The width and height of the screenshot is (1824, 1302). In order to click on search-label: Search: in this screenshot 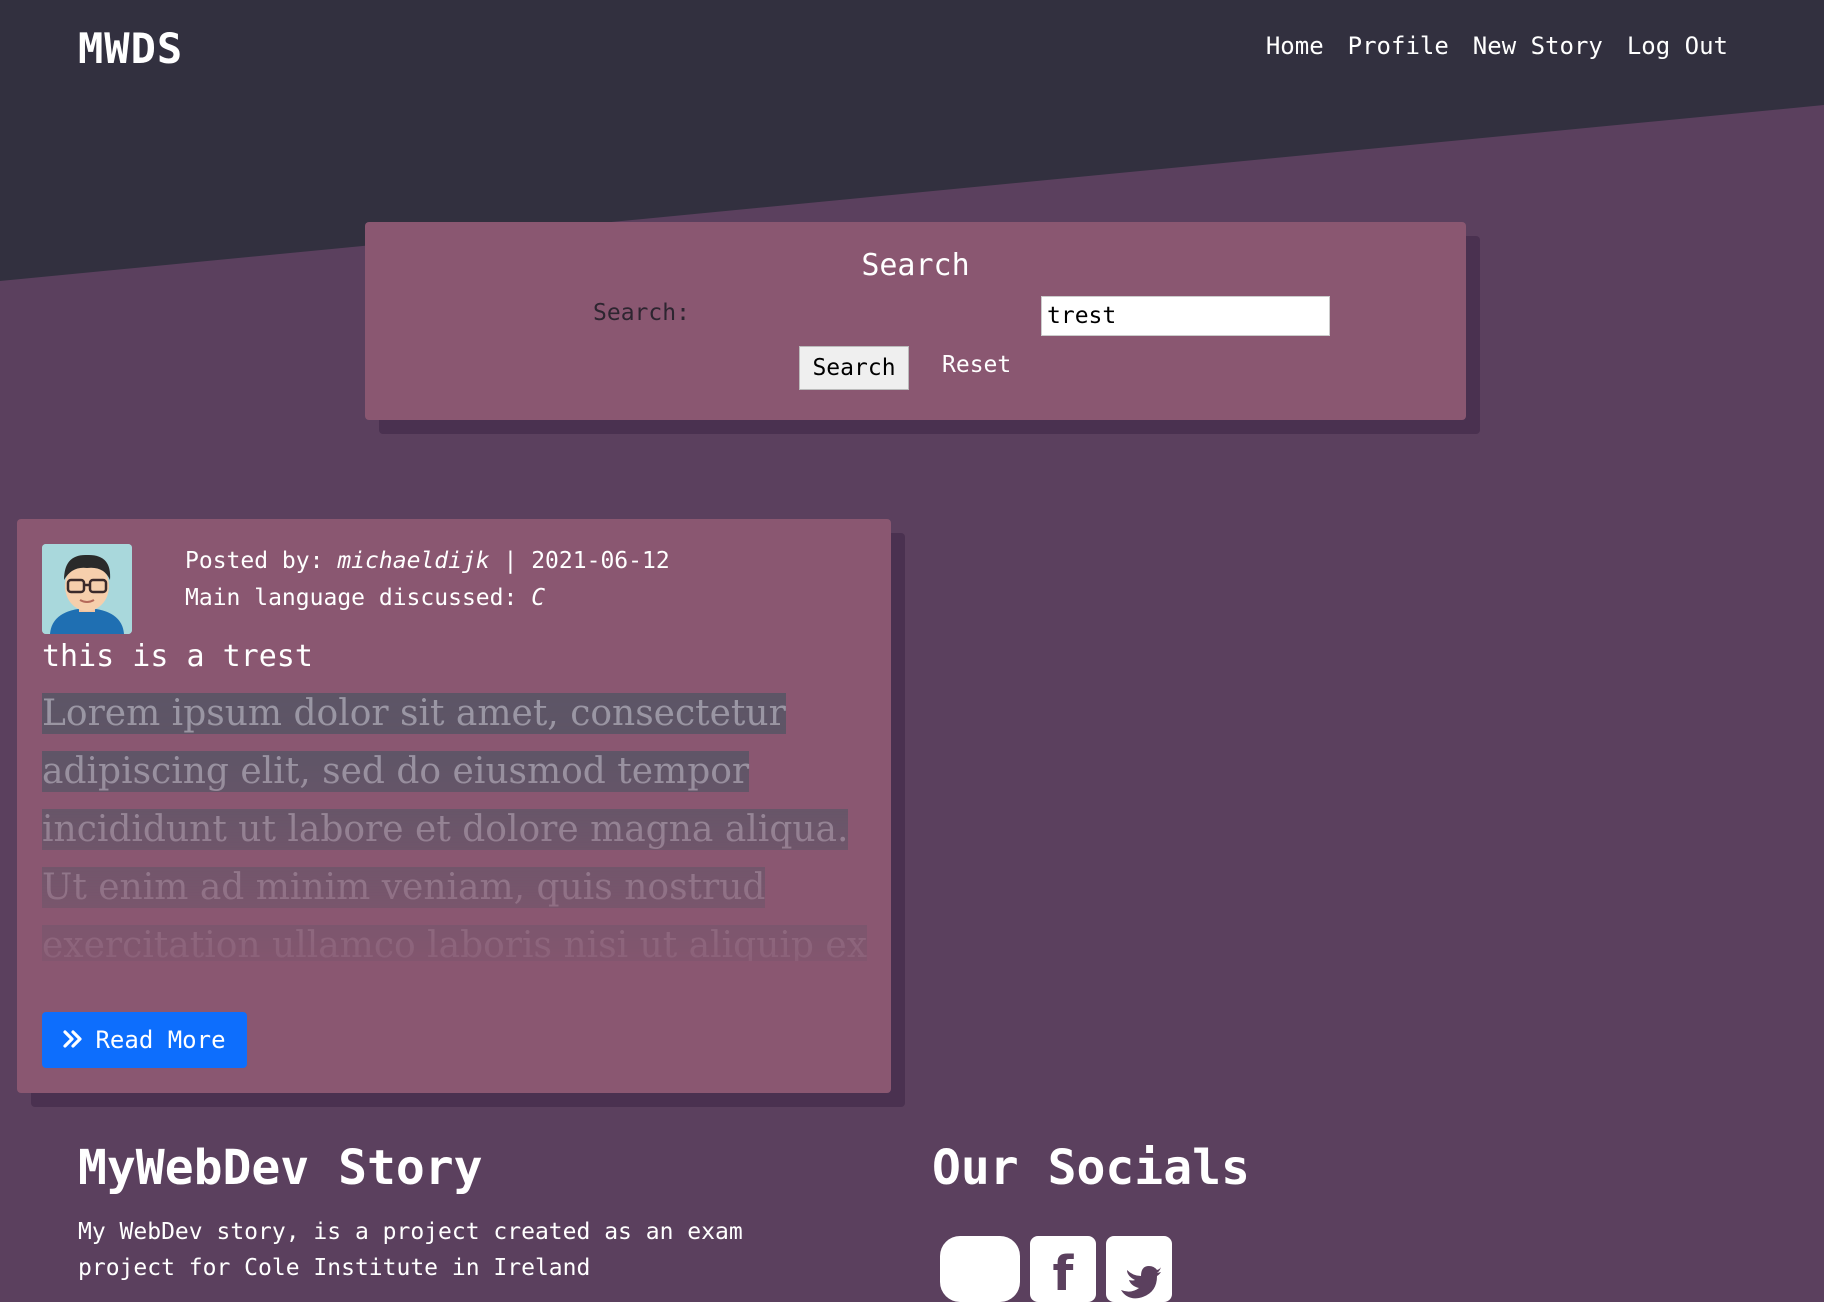, I will do `click(641, 313)`.